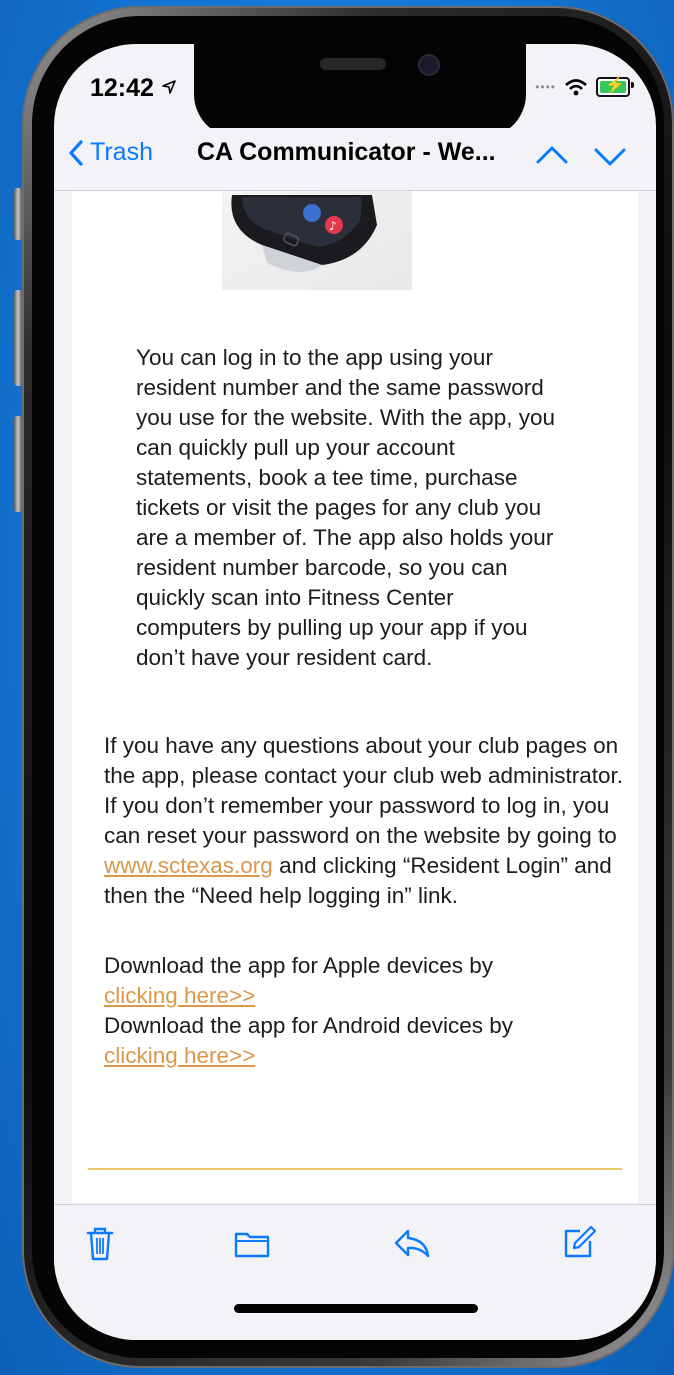 The width and height of the screenshot is (674, 1375). Describe the element at coordinates (429, 65) in the screenshot. I see `front-camera` at that location.